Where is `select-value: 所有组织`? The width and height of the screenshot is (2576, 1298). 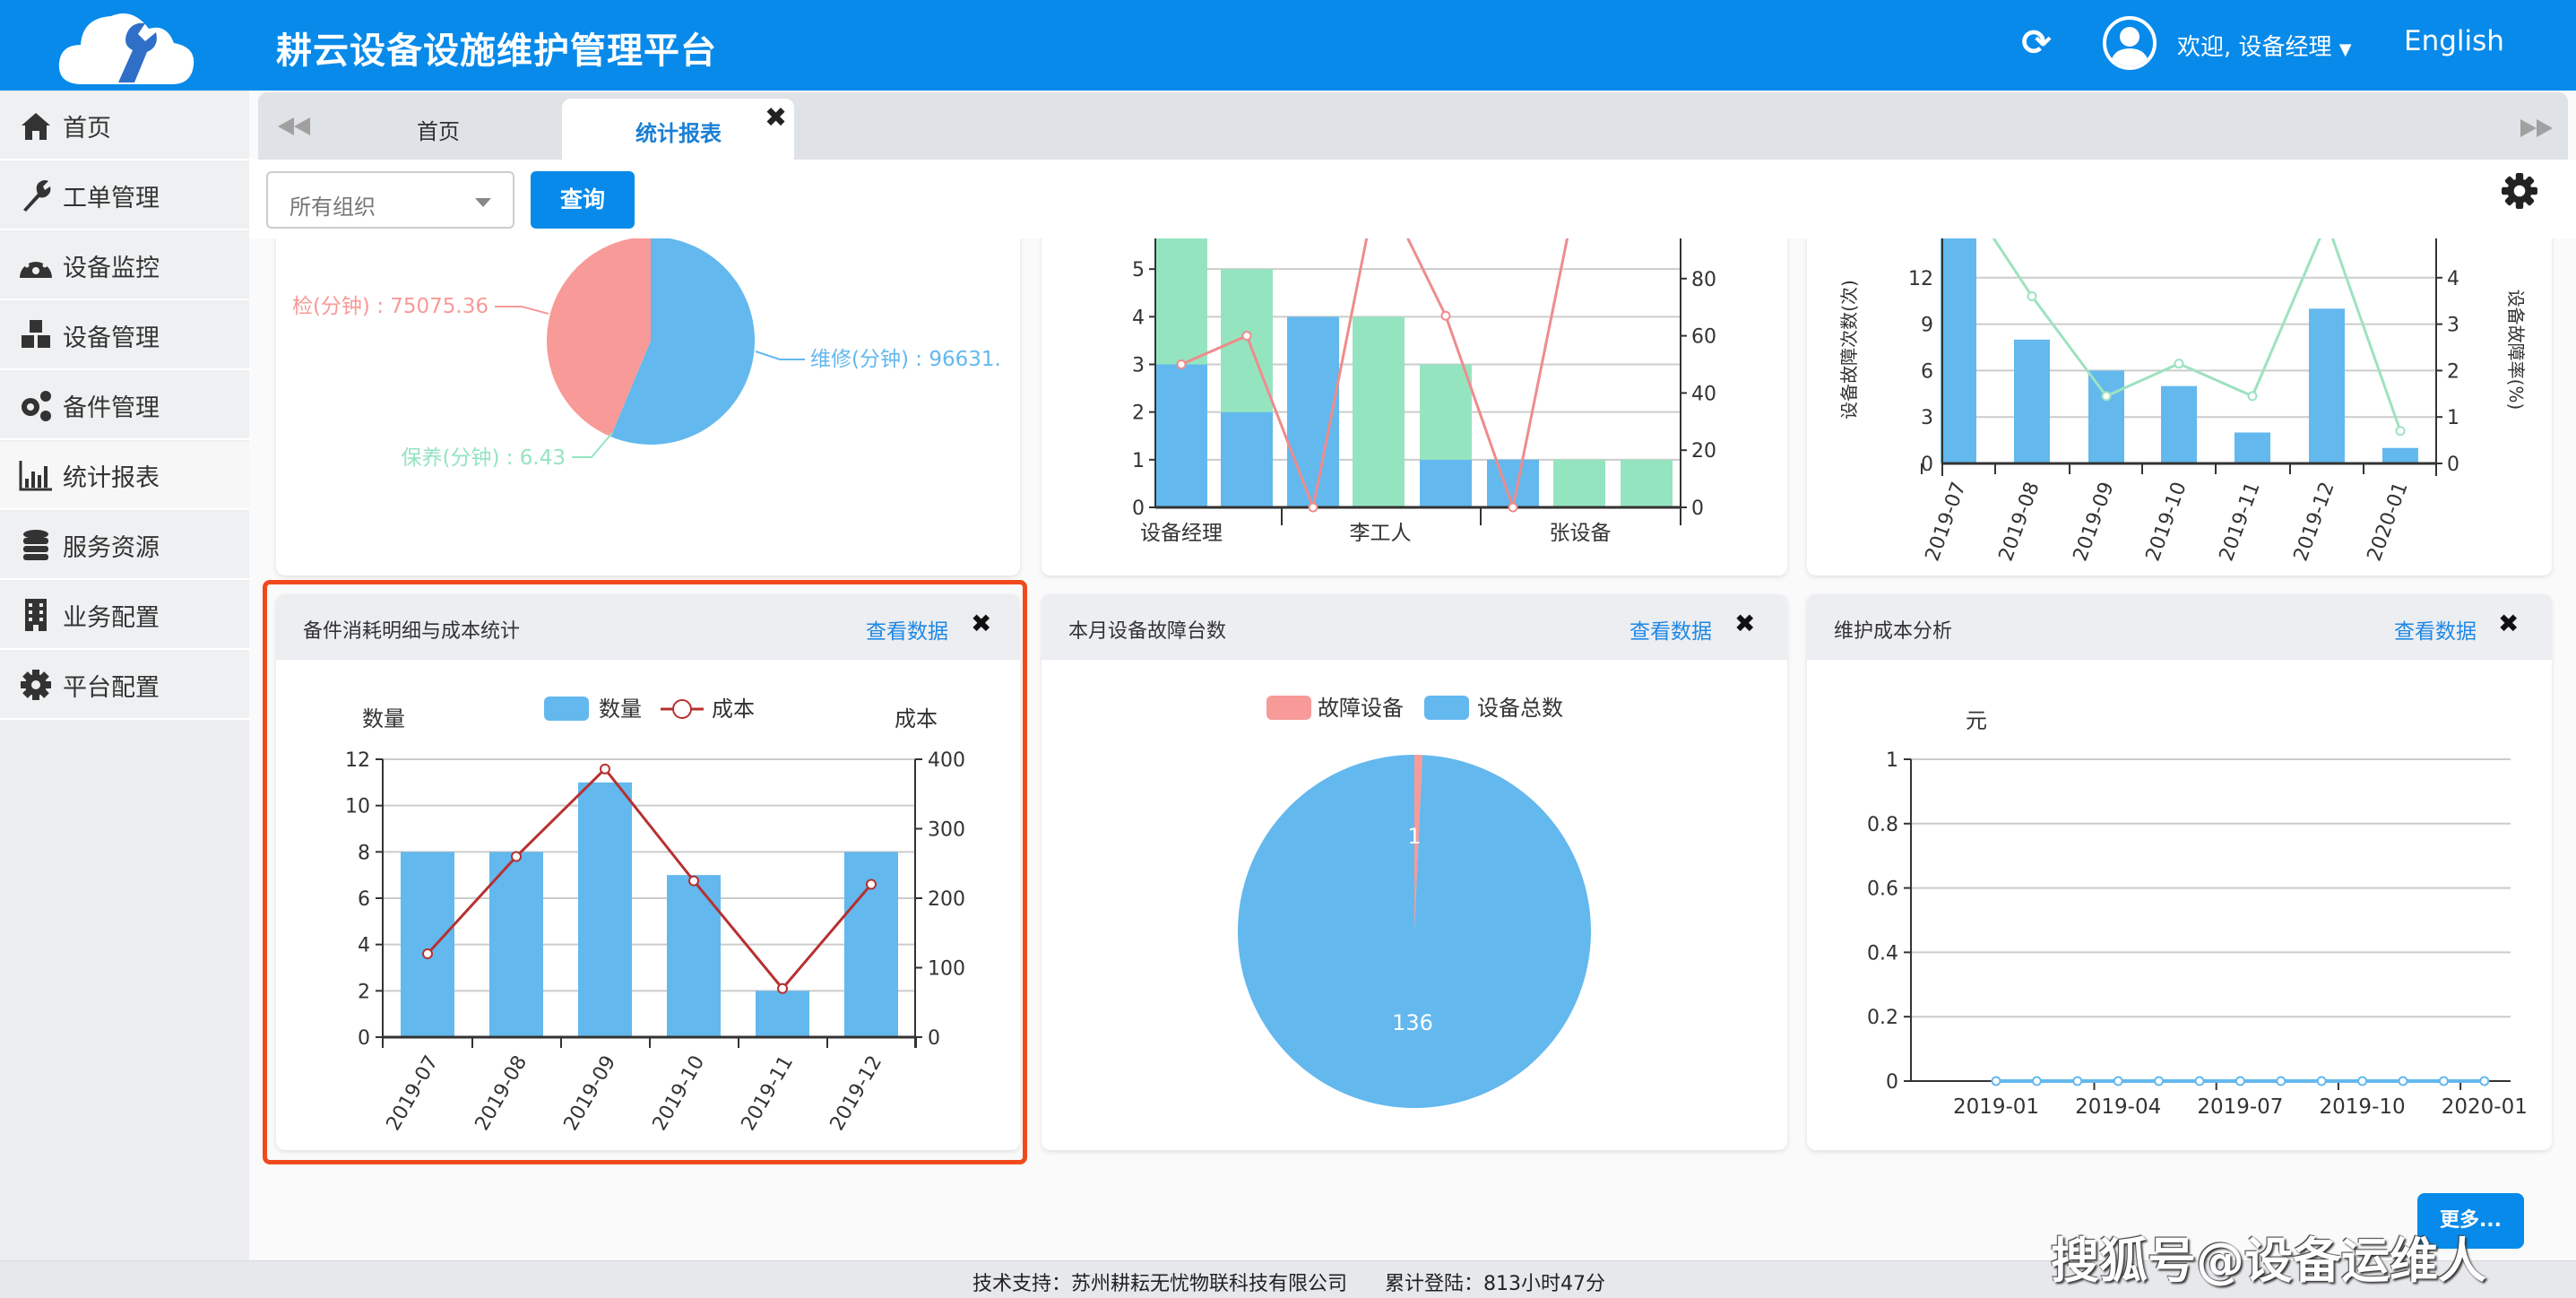 select-value: 所有组织 is located at coordinates (333, 207).